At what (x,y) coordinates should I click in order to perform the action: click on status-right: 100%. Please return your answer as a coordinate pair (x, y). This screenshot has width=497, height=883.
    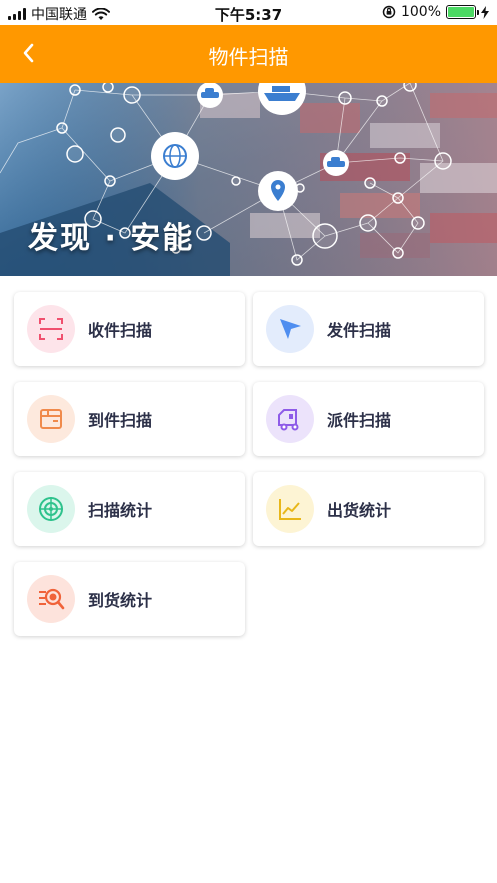
    Looking at the image, I should click on (435, 12).